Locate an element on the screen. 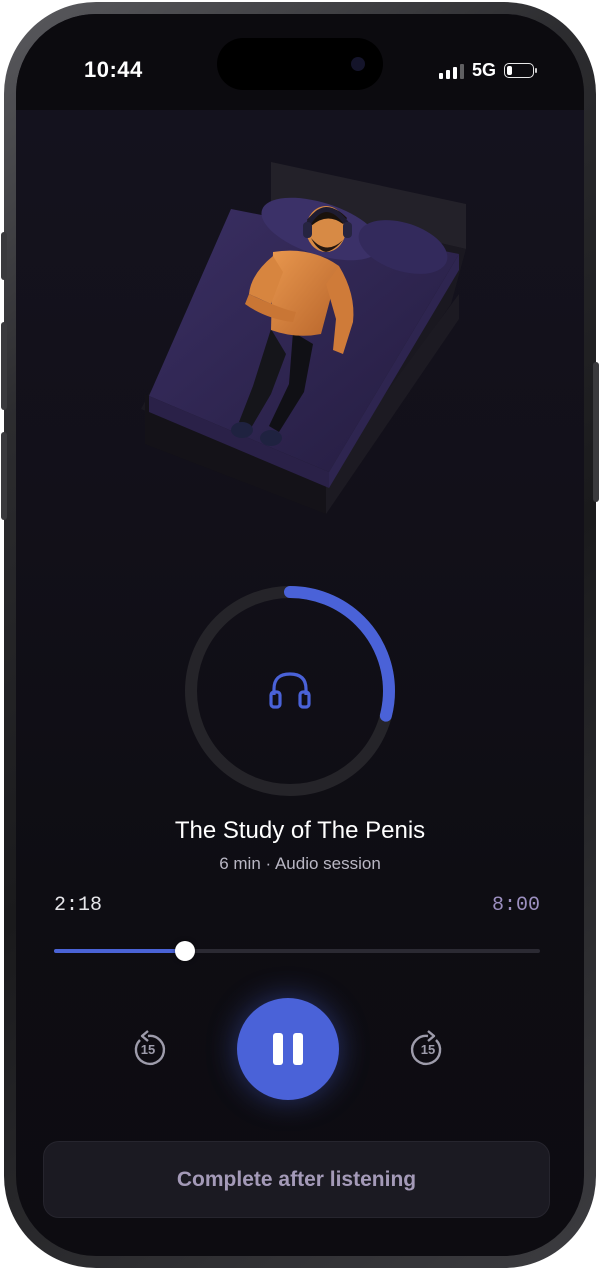  skip-forward-15-button: 15 is located at coordinates (428, 1050).